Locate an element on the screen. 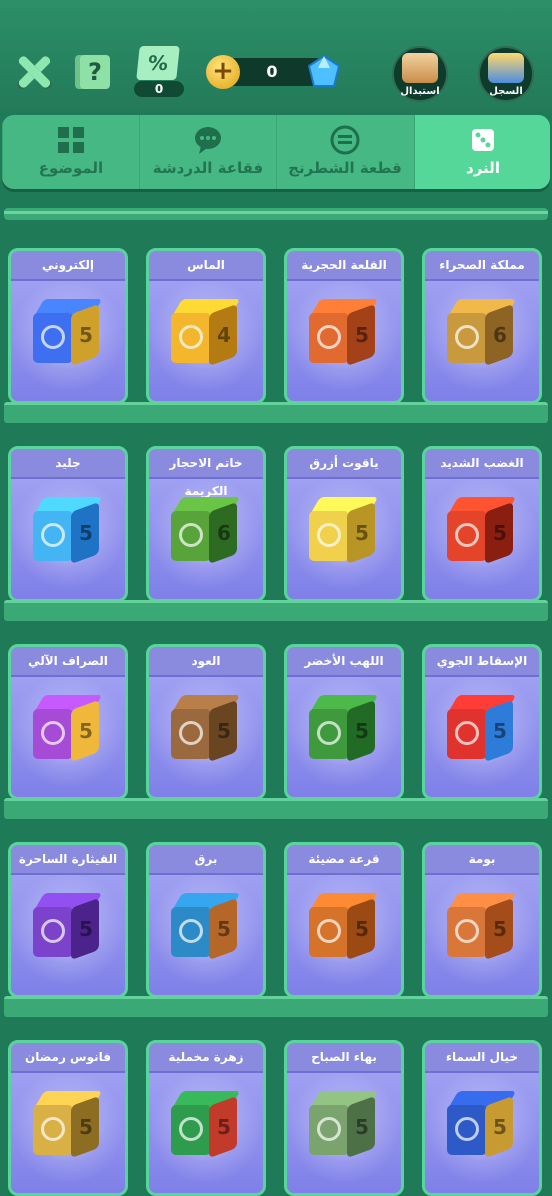 The image size is (552, 1196). dice-item-card: فانوس رمضان 5 is located at coordinates (68, 1118).